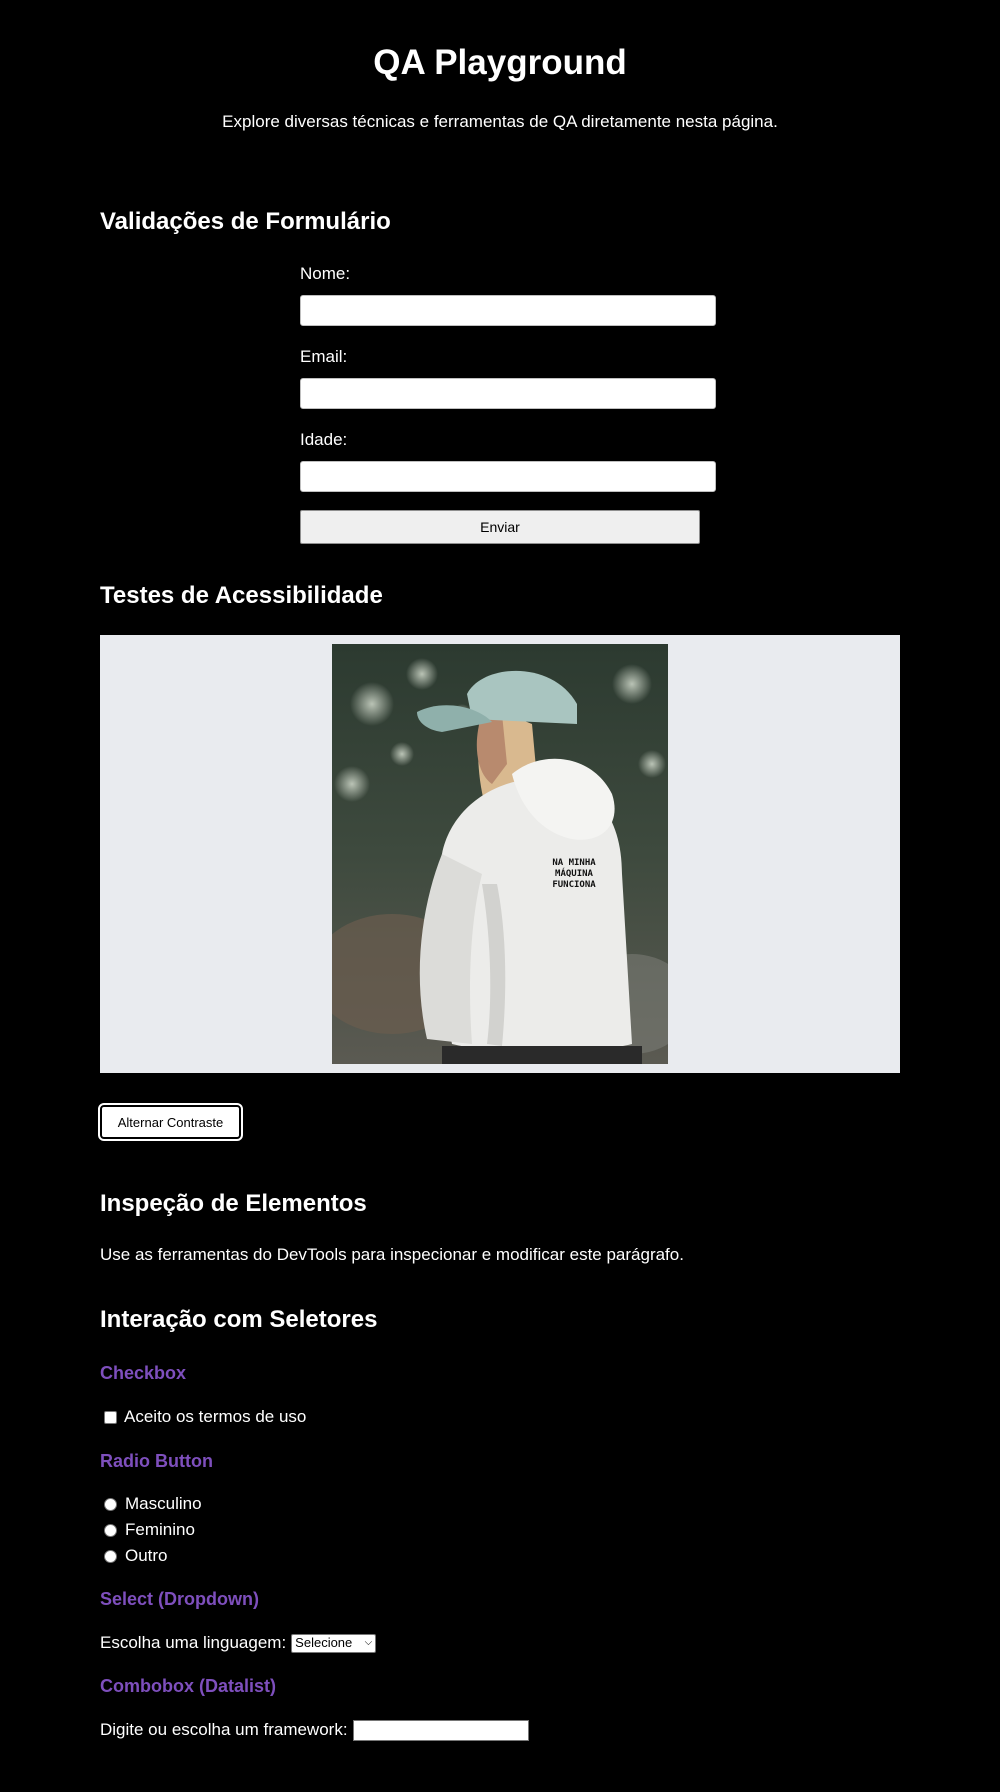  What do you see at coordinates (239, 1319) in the screenshot?
I see `selectors-section-heading: Interação com Seletores` at bounding box center [239, 1319].